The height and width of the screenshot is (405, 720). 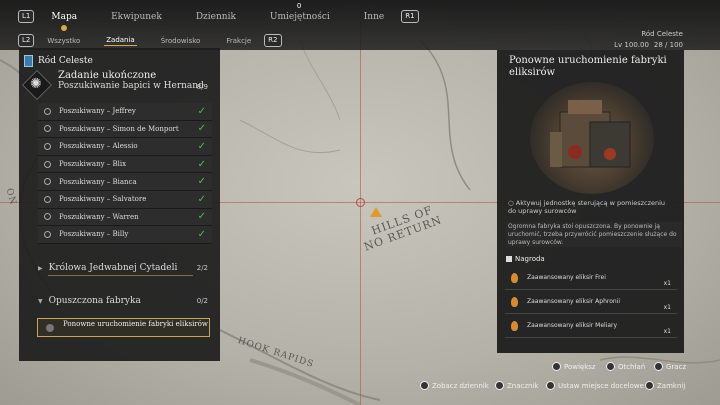 I want to click on quest-status: Zadanie ukończone, so click(x=107, y=75).